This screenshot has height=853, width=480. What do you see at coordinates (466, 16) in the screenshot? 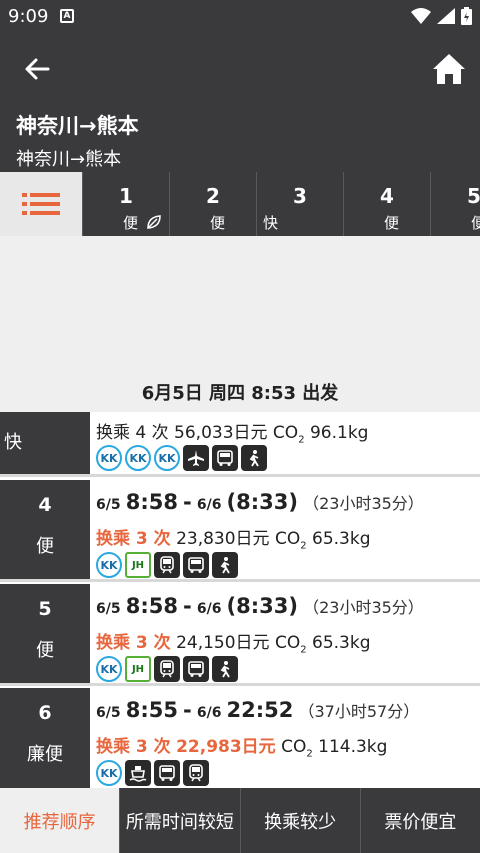
I see `battery-icon` at bounding box center [466, 16].